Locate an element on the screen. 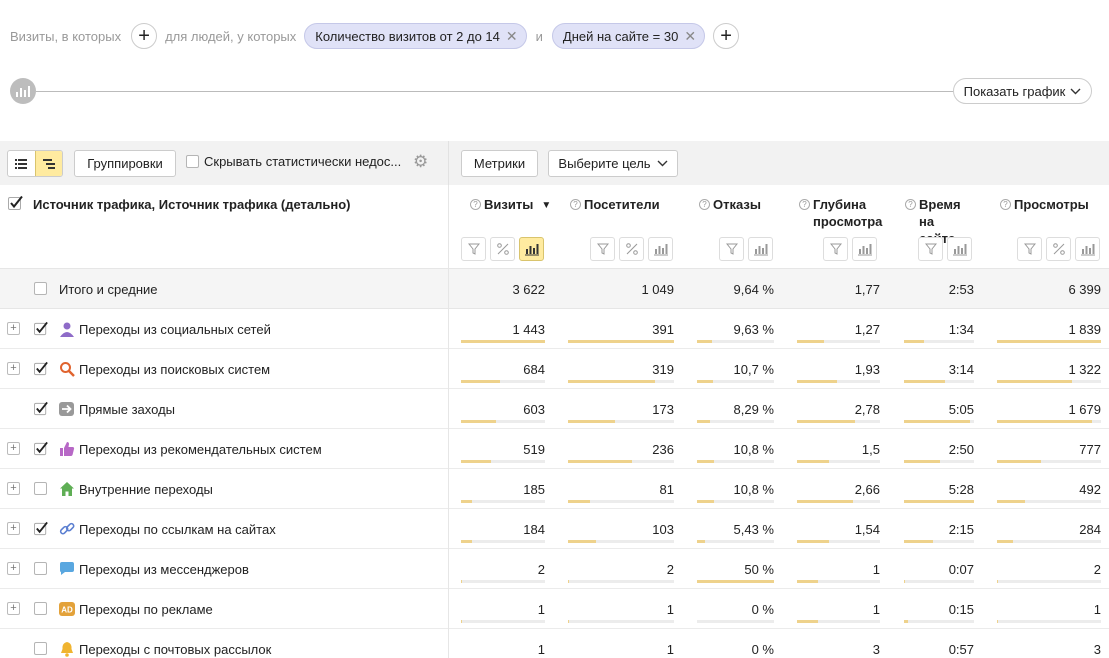 This screenshot has width=1109, height=658. row-label: Переходы по ссылкам на сайтах is located at coordinates (177, 529).